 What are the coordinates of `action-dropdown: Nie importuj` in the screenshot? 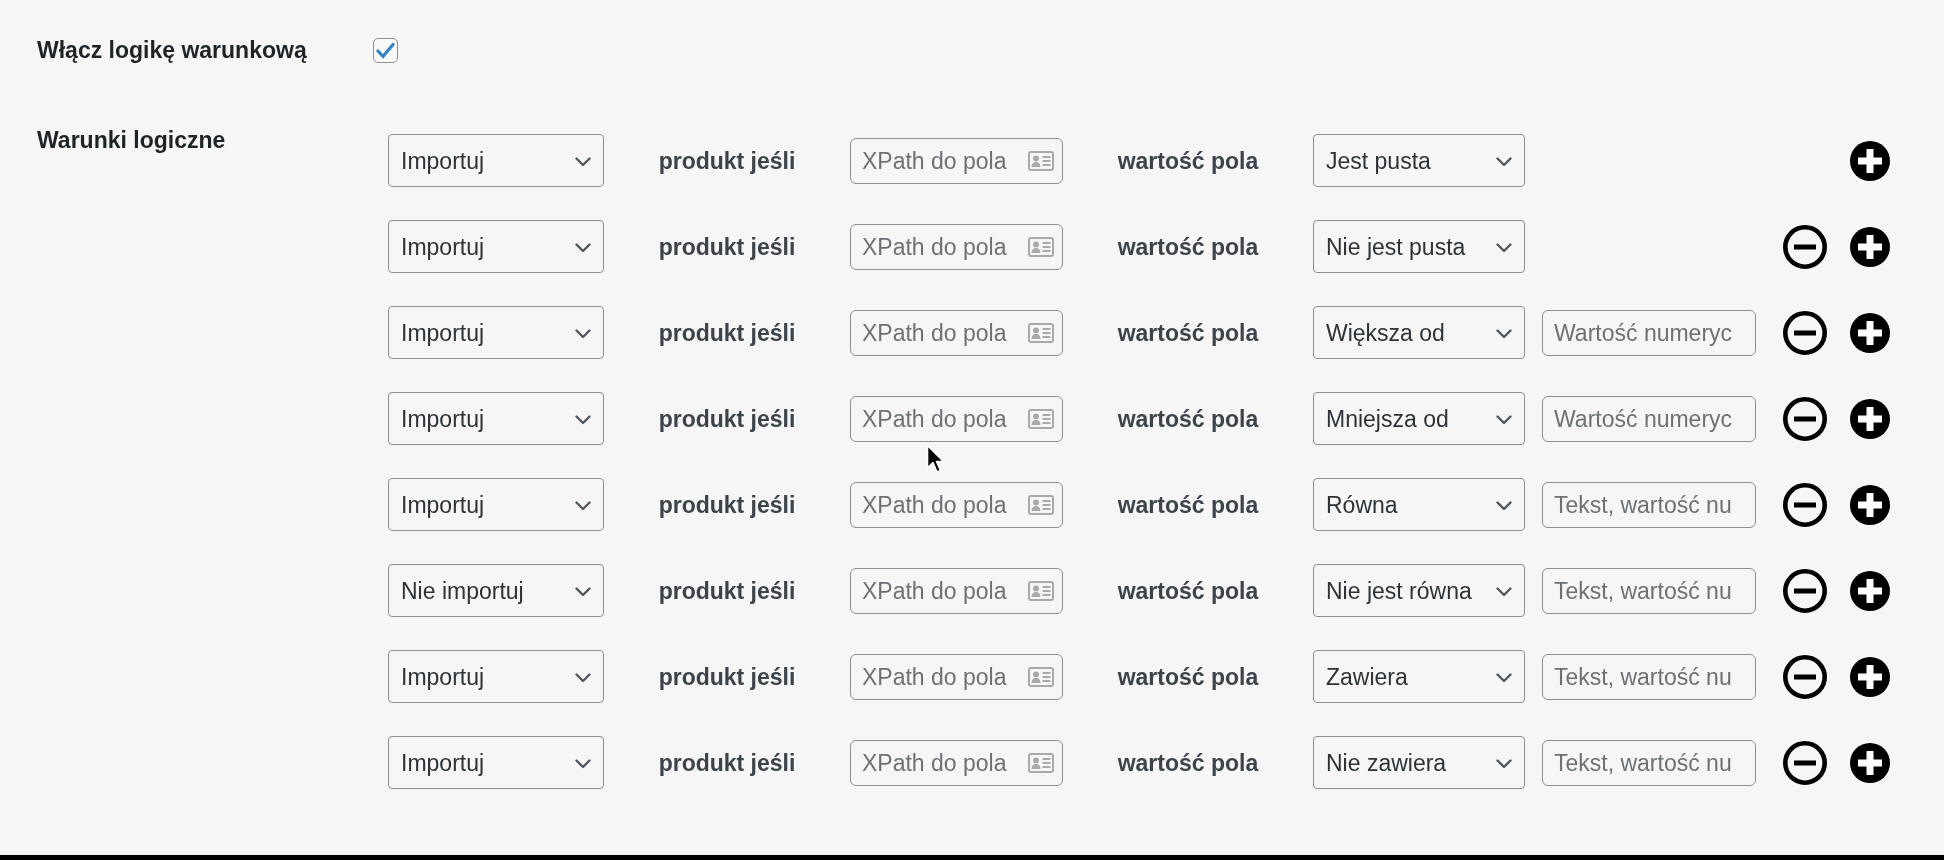 It's located at (496, 590).